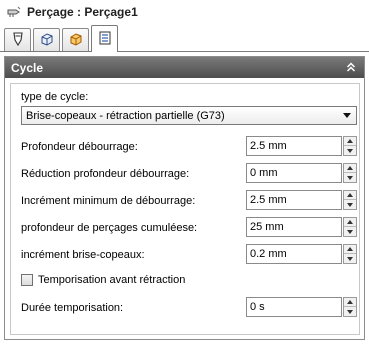 Image resolution: width=369 pixels, height=345 pixels. I want to click on field-label: incrément brise-copeaux:, so click(83, 255).